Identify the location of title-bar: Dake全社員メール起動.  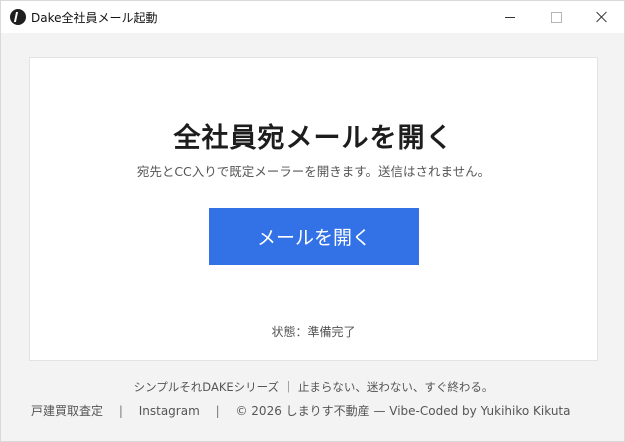
(312, 17).